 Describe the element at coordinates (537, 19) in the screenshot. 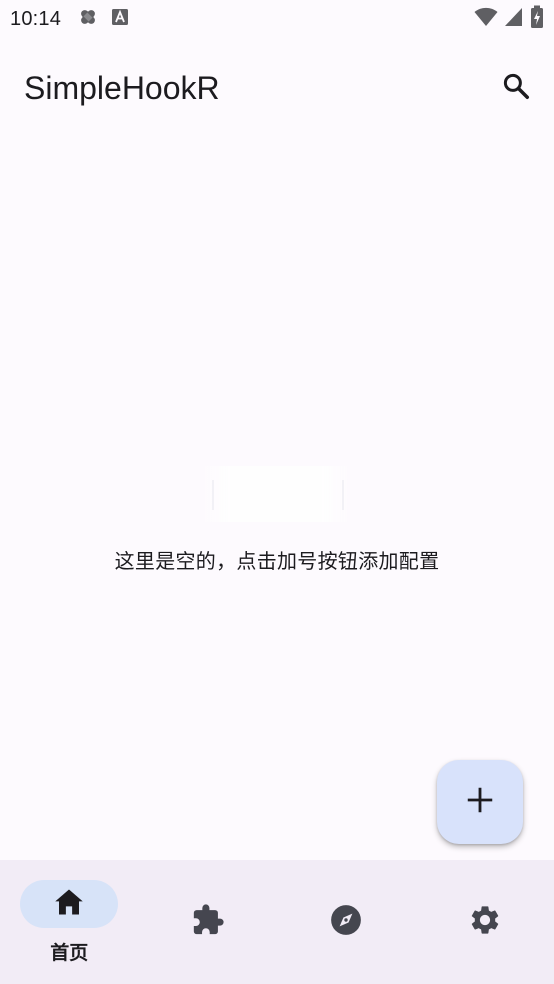

I see `battery-icon` at that location.